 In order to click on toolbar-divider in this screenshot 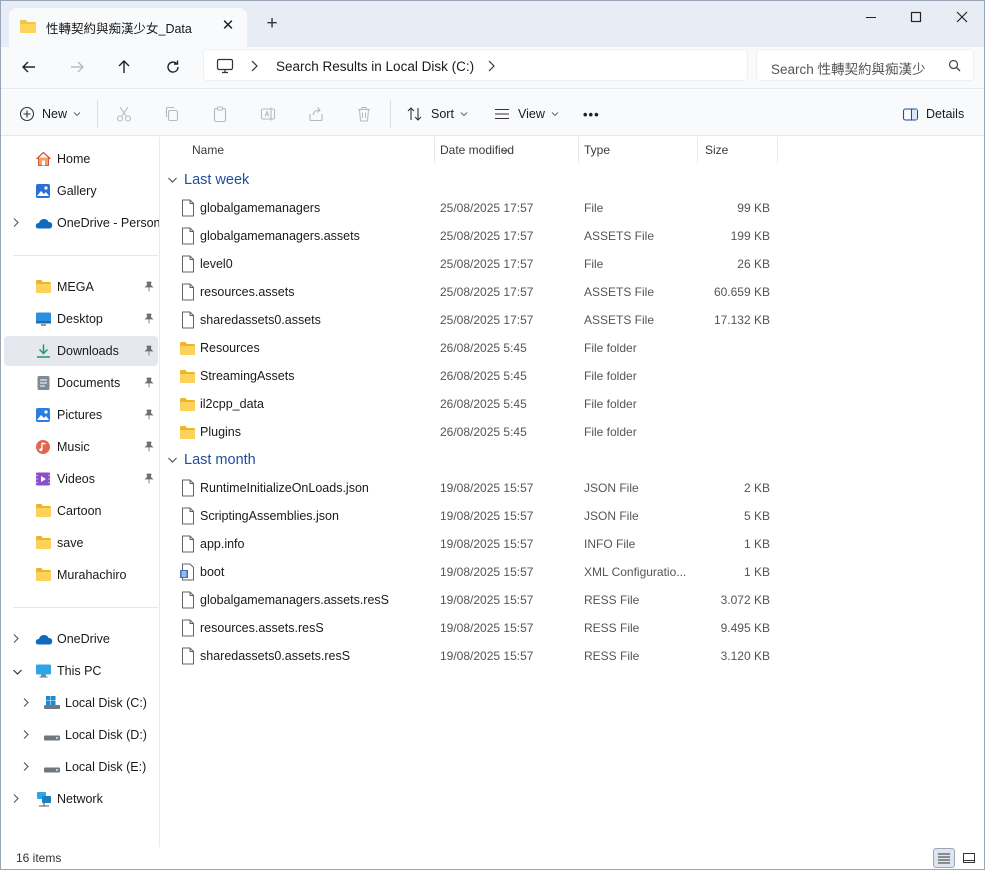, I will do `click(97, 114)`.